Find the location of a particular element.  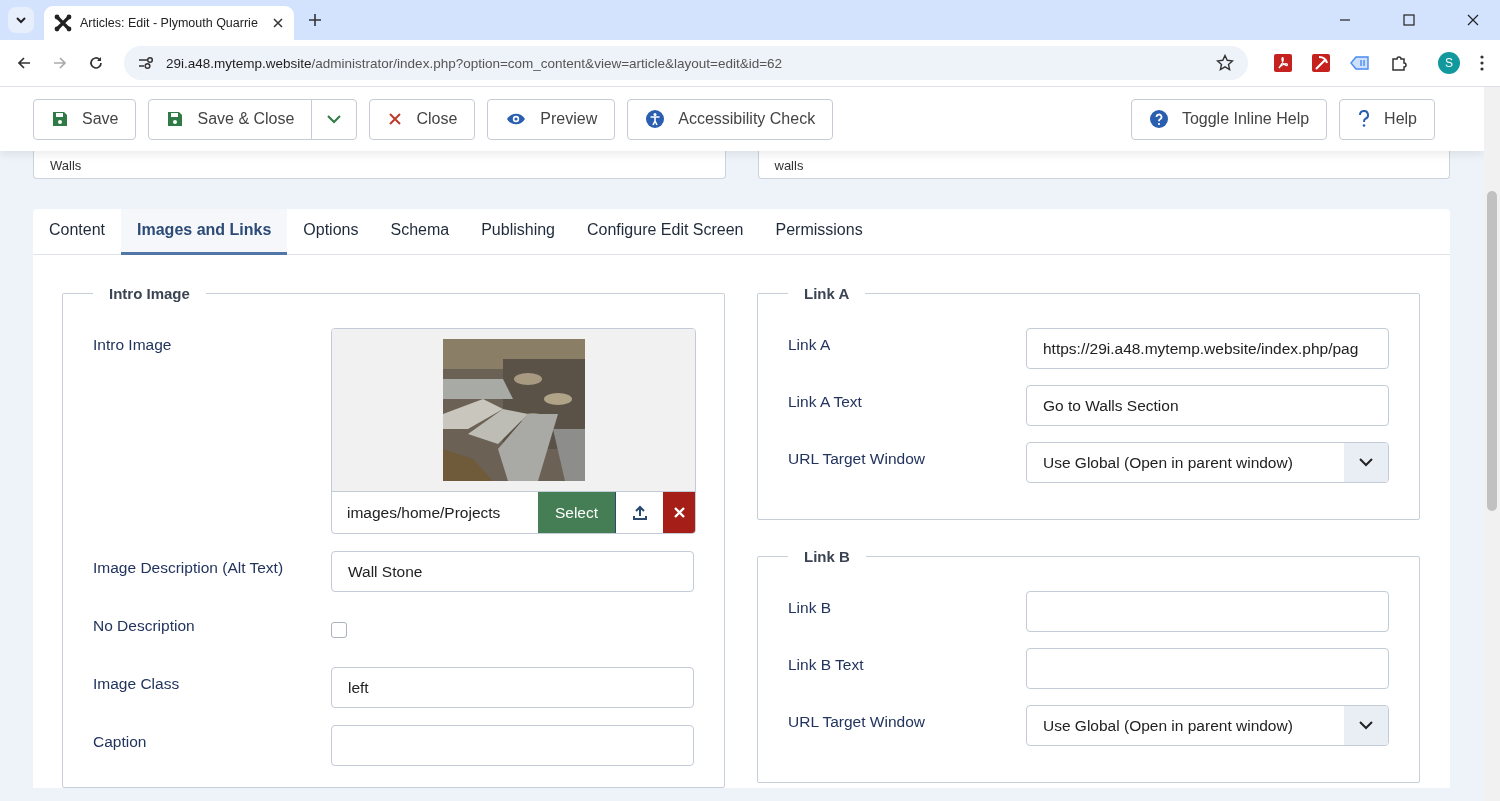

back-icon is located at coordinates (24, 63).